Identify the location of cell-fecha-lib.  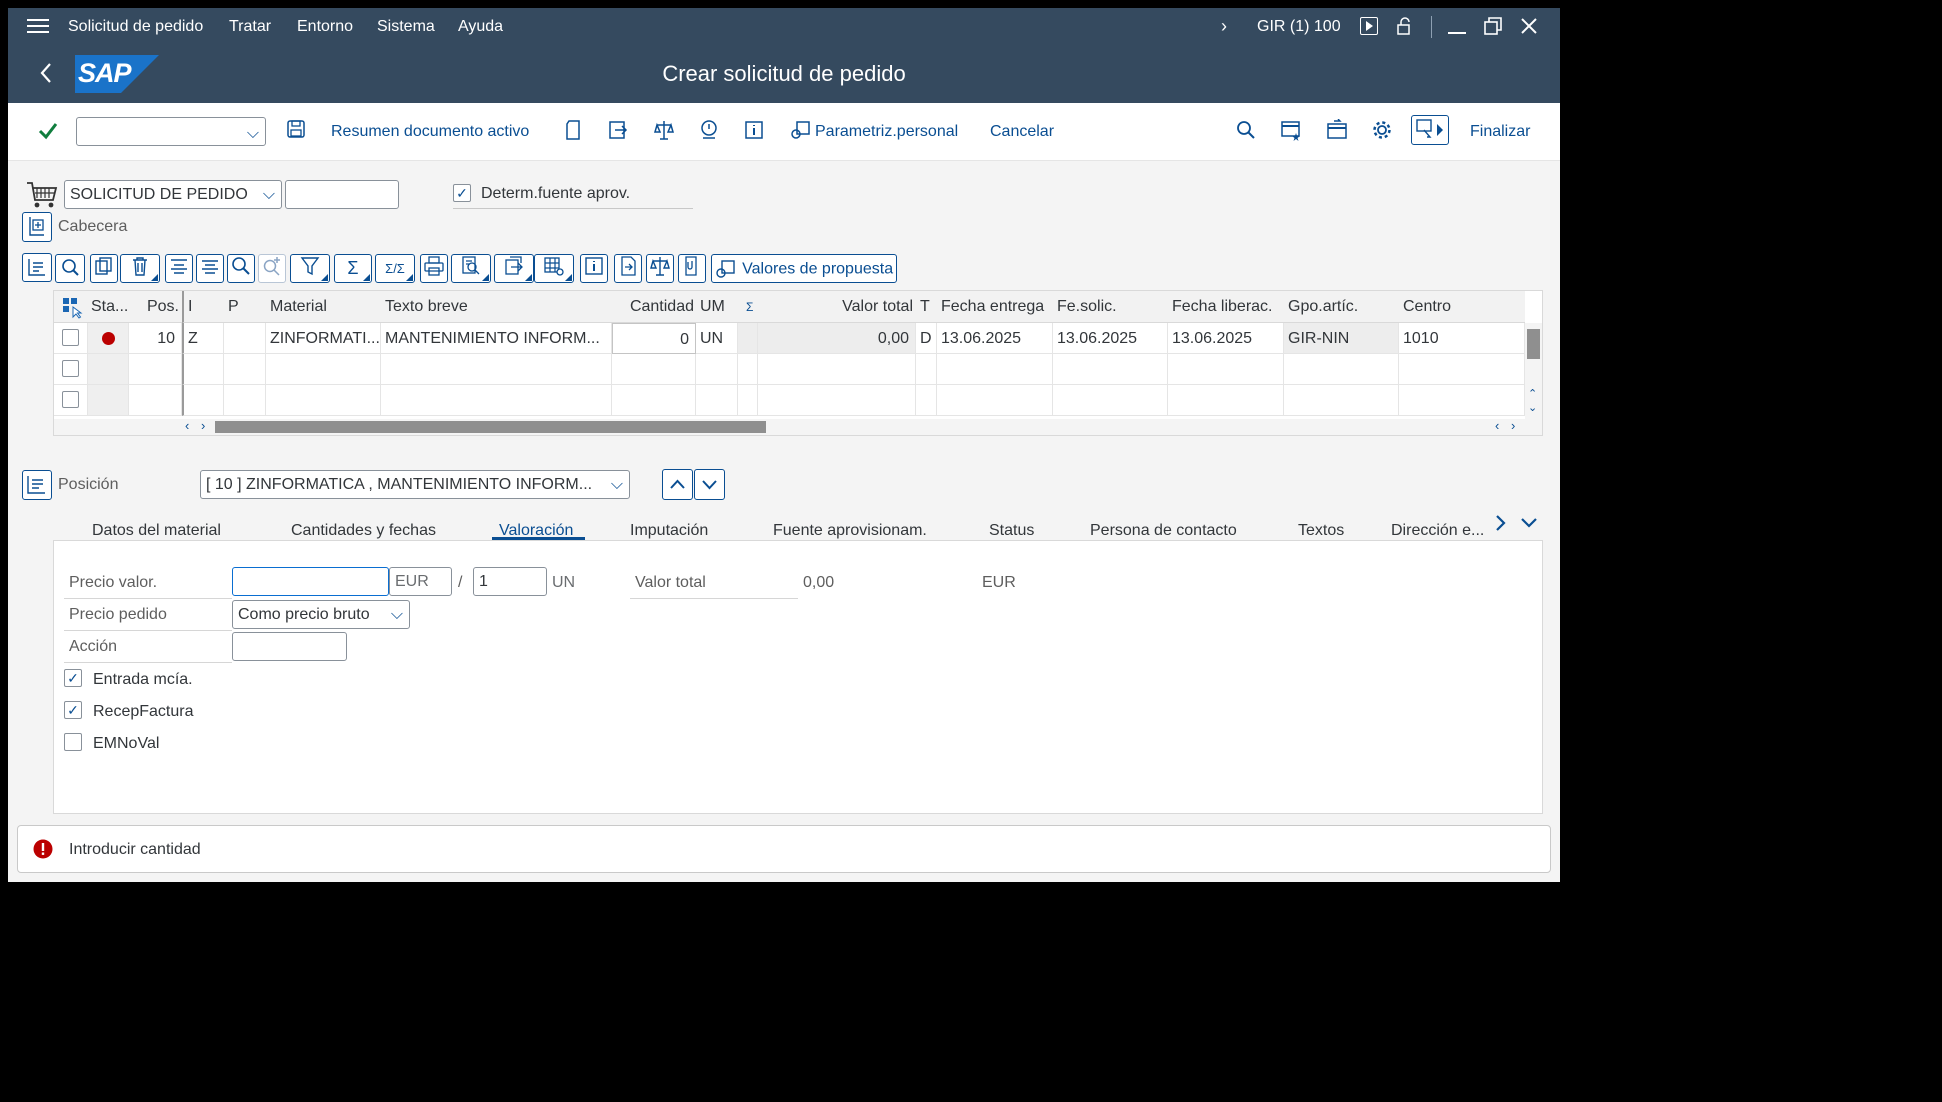
(1226, 400).